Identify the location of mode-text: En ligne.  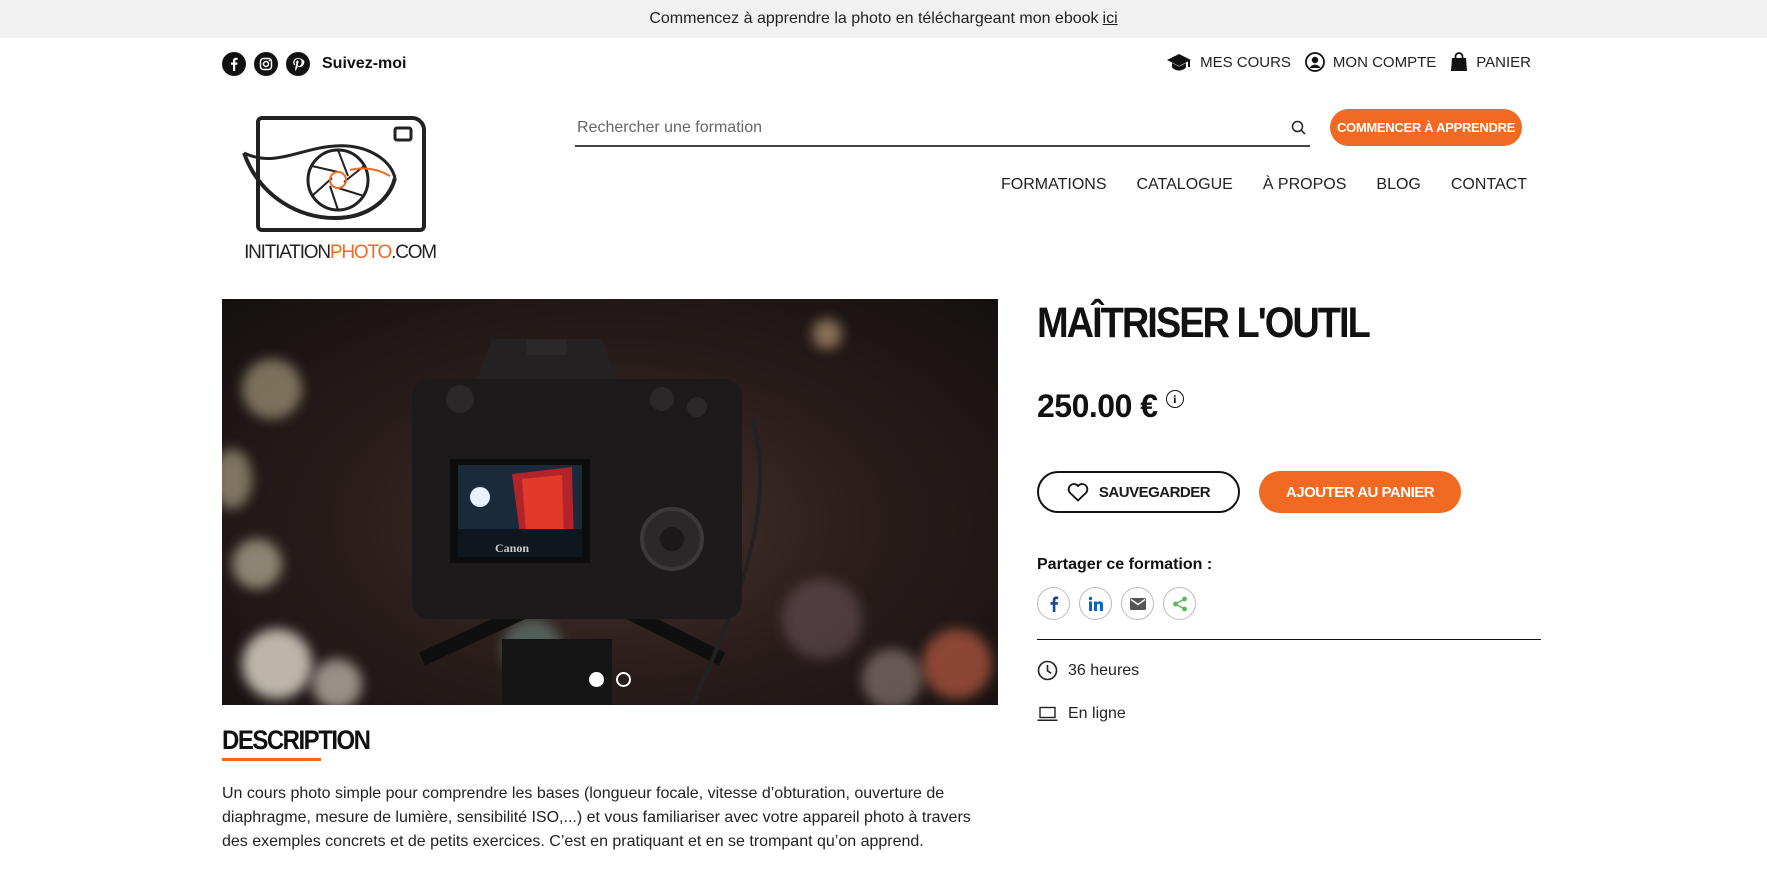
(1097, 713).